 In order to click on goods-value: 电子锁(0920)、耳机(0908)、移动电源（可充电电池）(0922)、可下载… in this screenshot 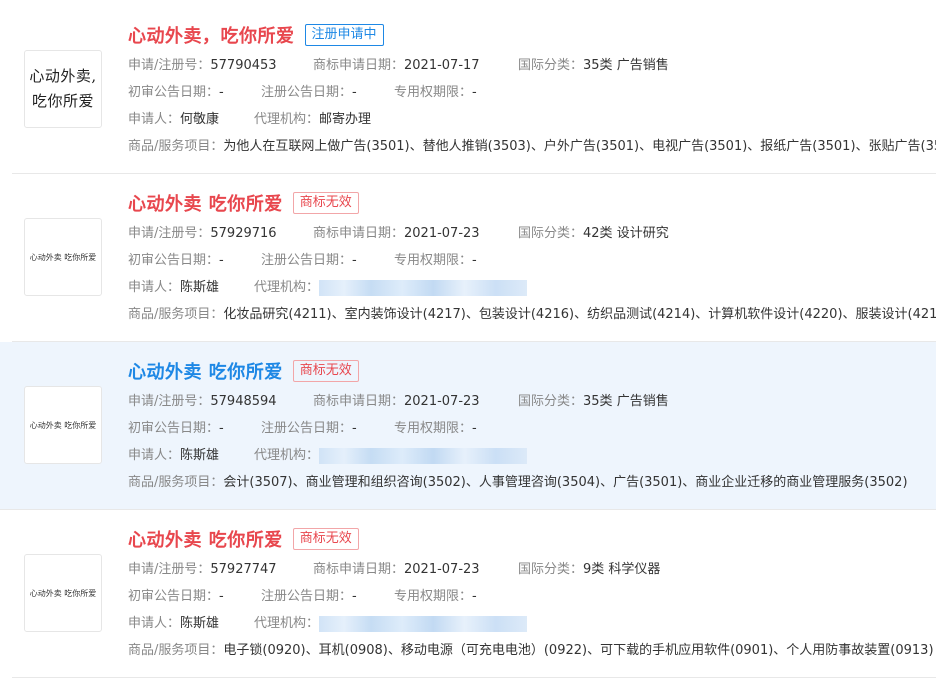, I will do `click(578, 650)`.